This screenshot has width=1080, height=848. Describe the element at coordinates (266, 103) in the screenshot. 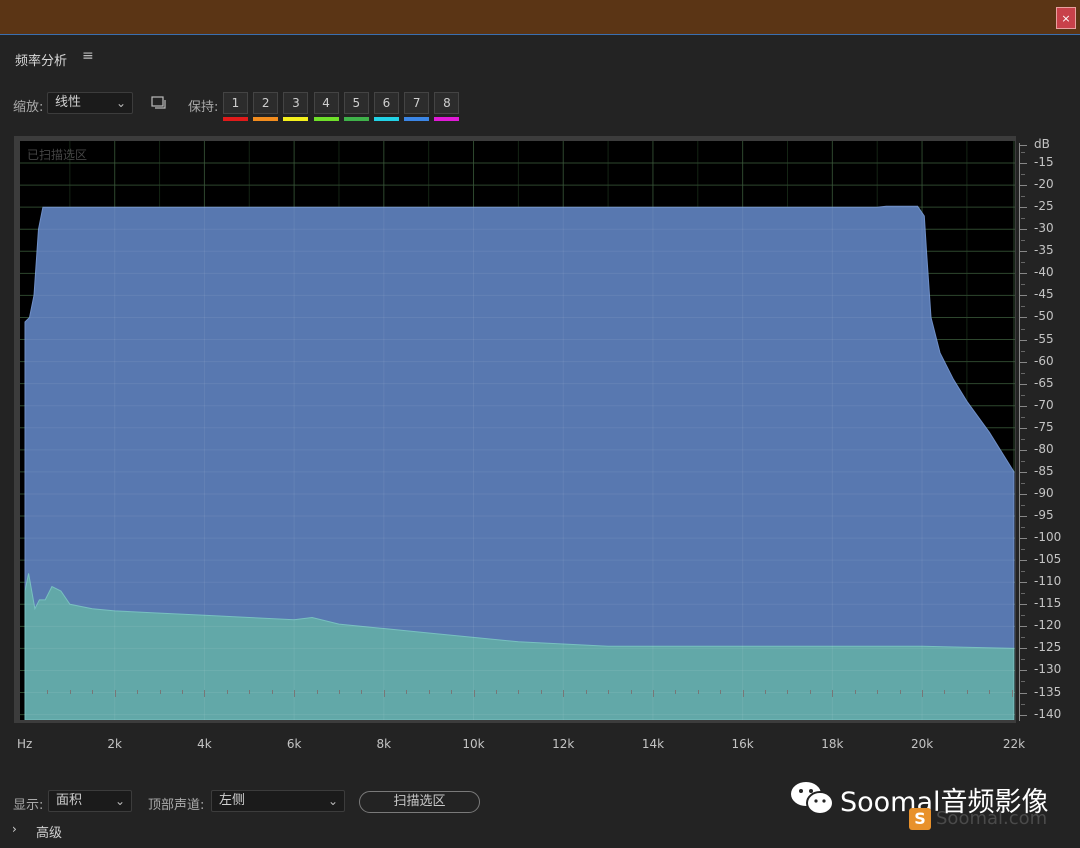

I see `hold-slot-2: 2` at that location.